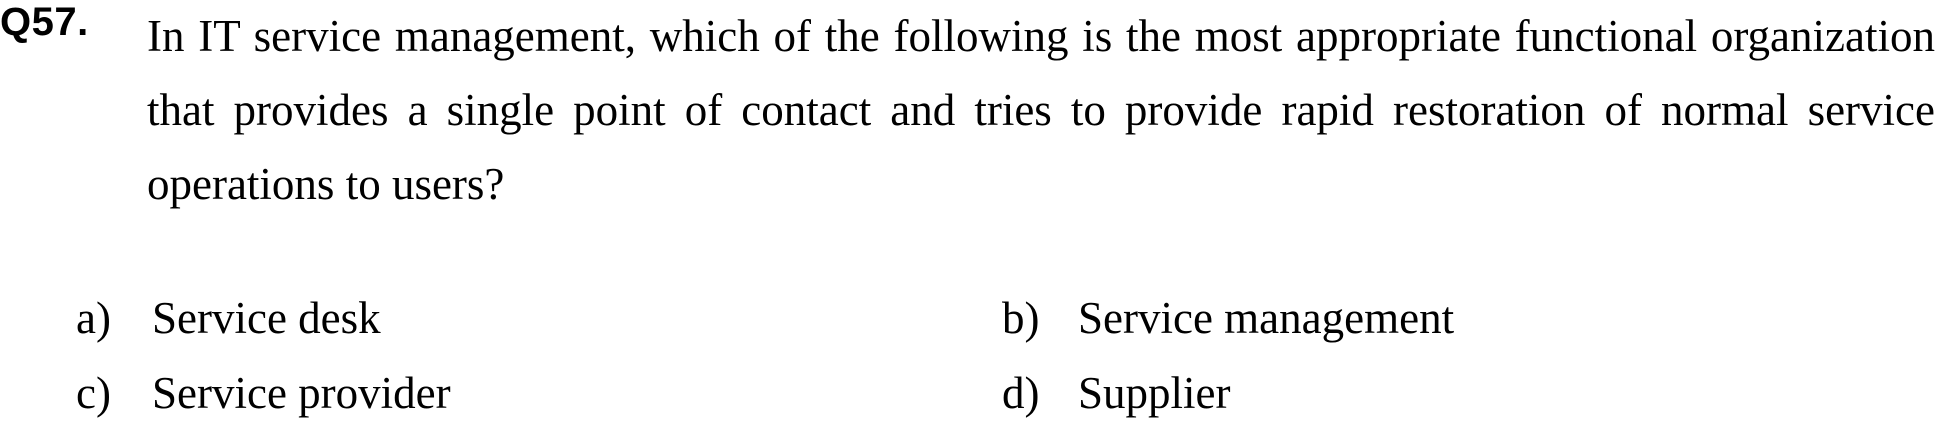 This screenshot has width=1935, height=422. I want to click on option-letter: a), so click(93, 318).